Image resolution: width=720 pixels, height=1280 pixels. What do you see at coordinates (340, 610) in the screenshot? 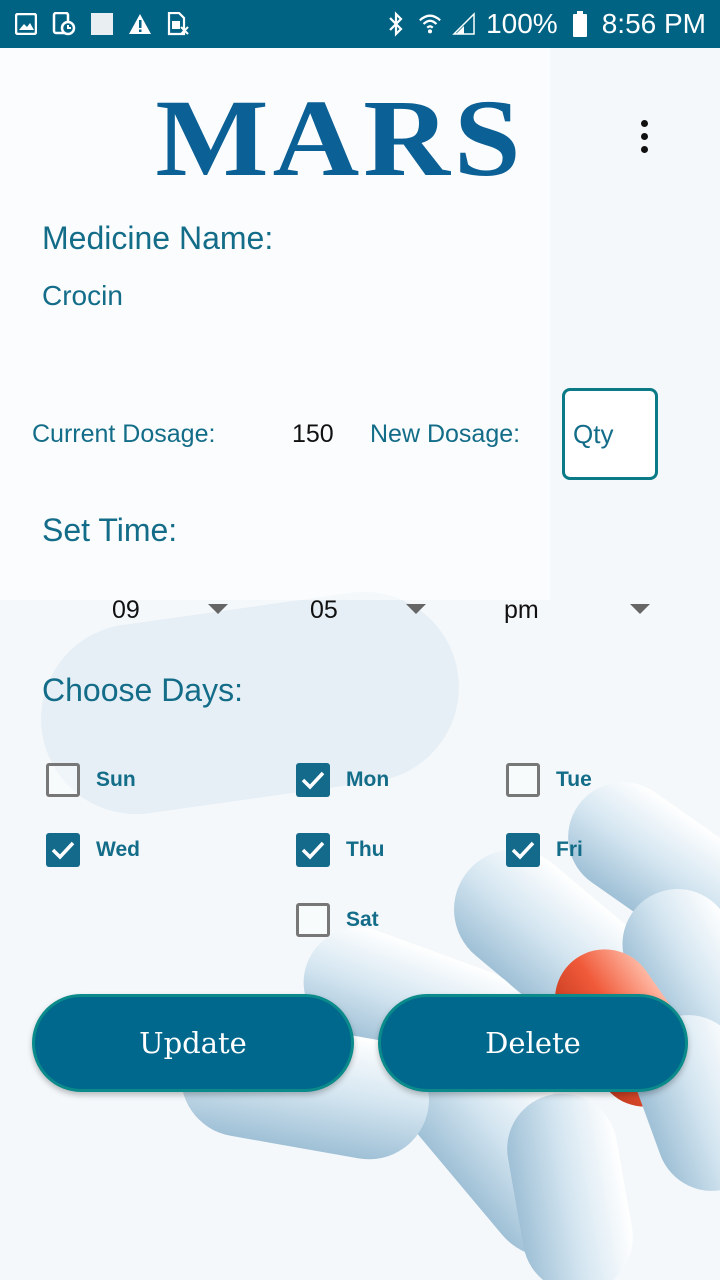
I see `minute-spinner: 05` at bounding box center [340, 610].